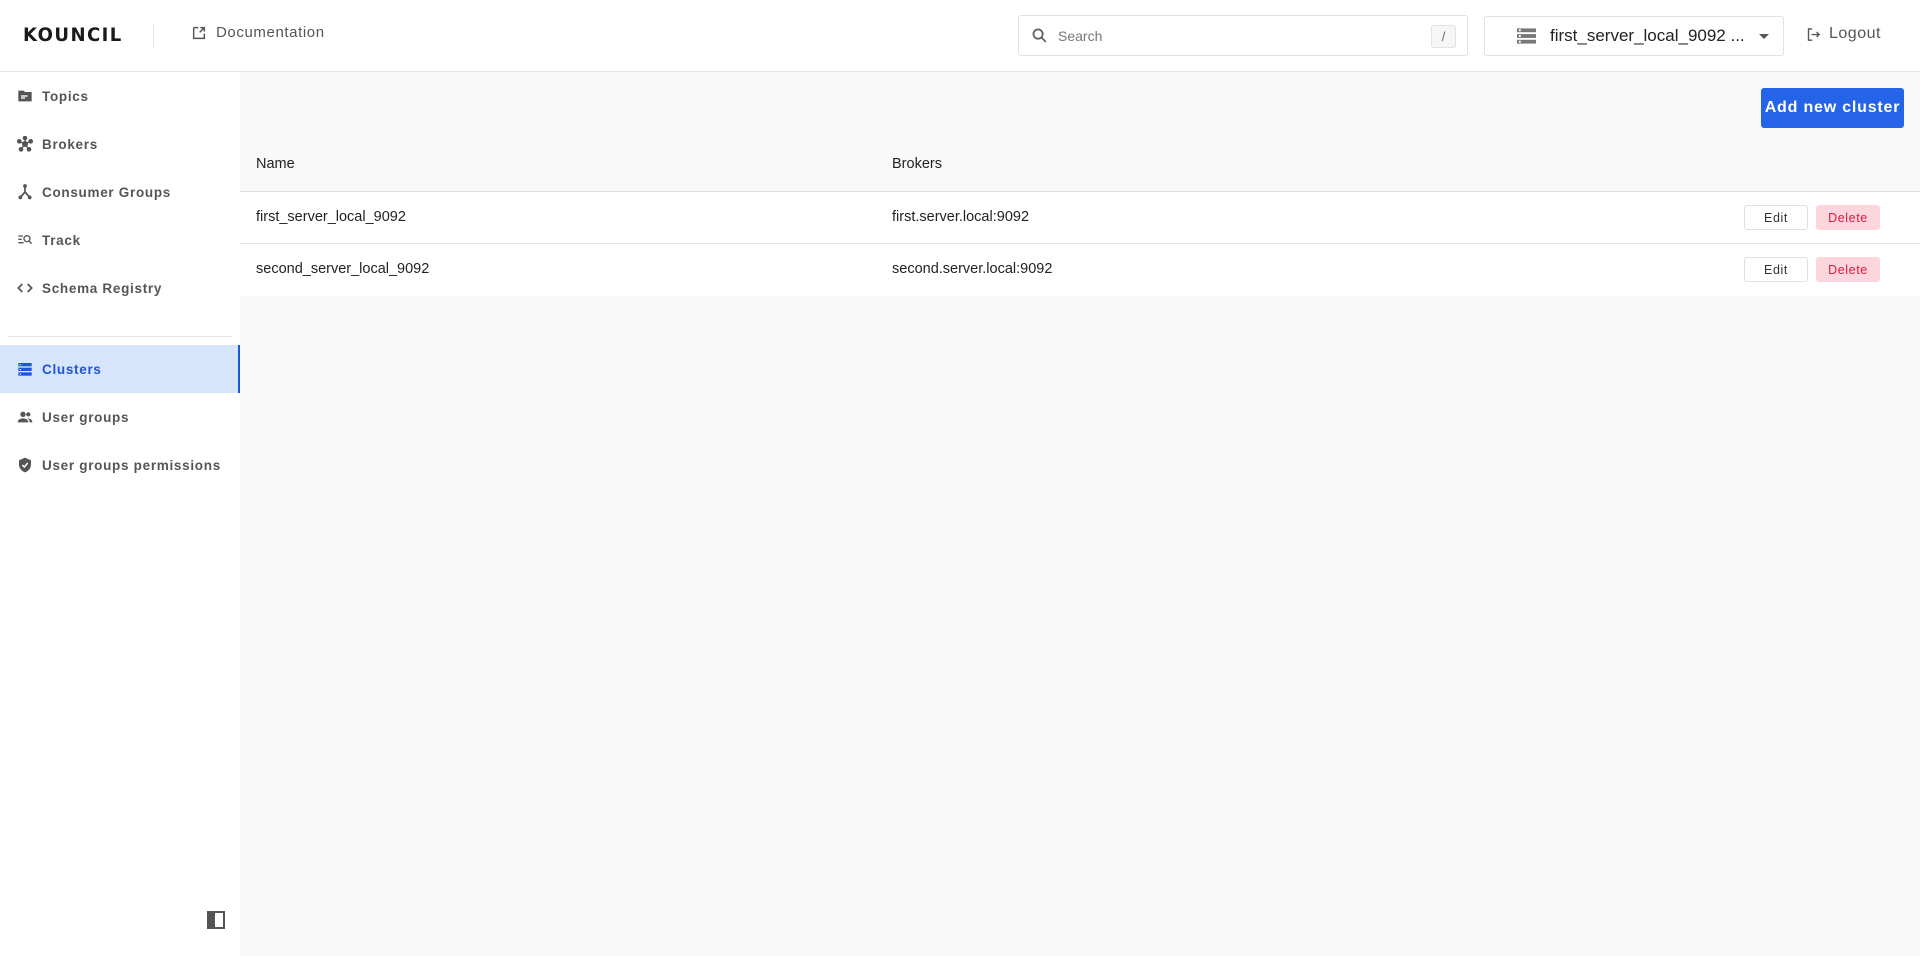  I want to click on sidebar-item-consumer-groups: Consumer Groups, so click(120, 192).